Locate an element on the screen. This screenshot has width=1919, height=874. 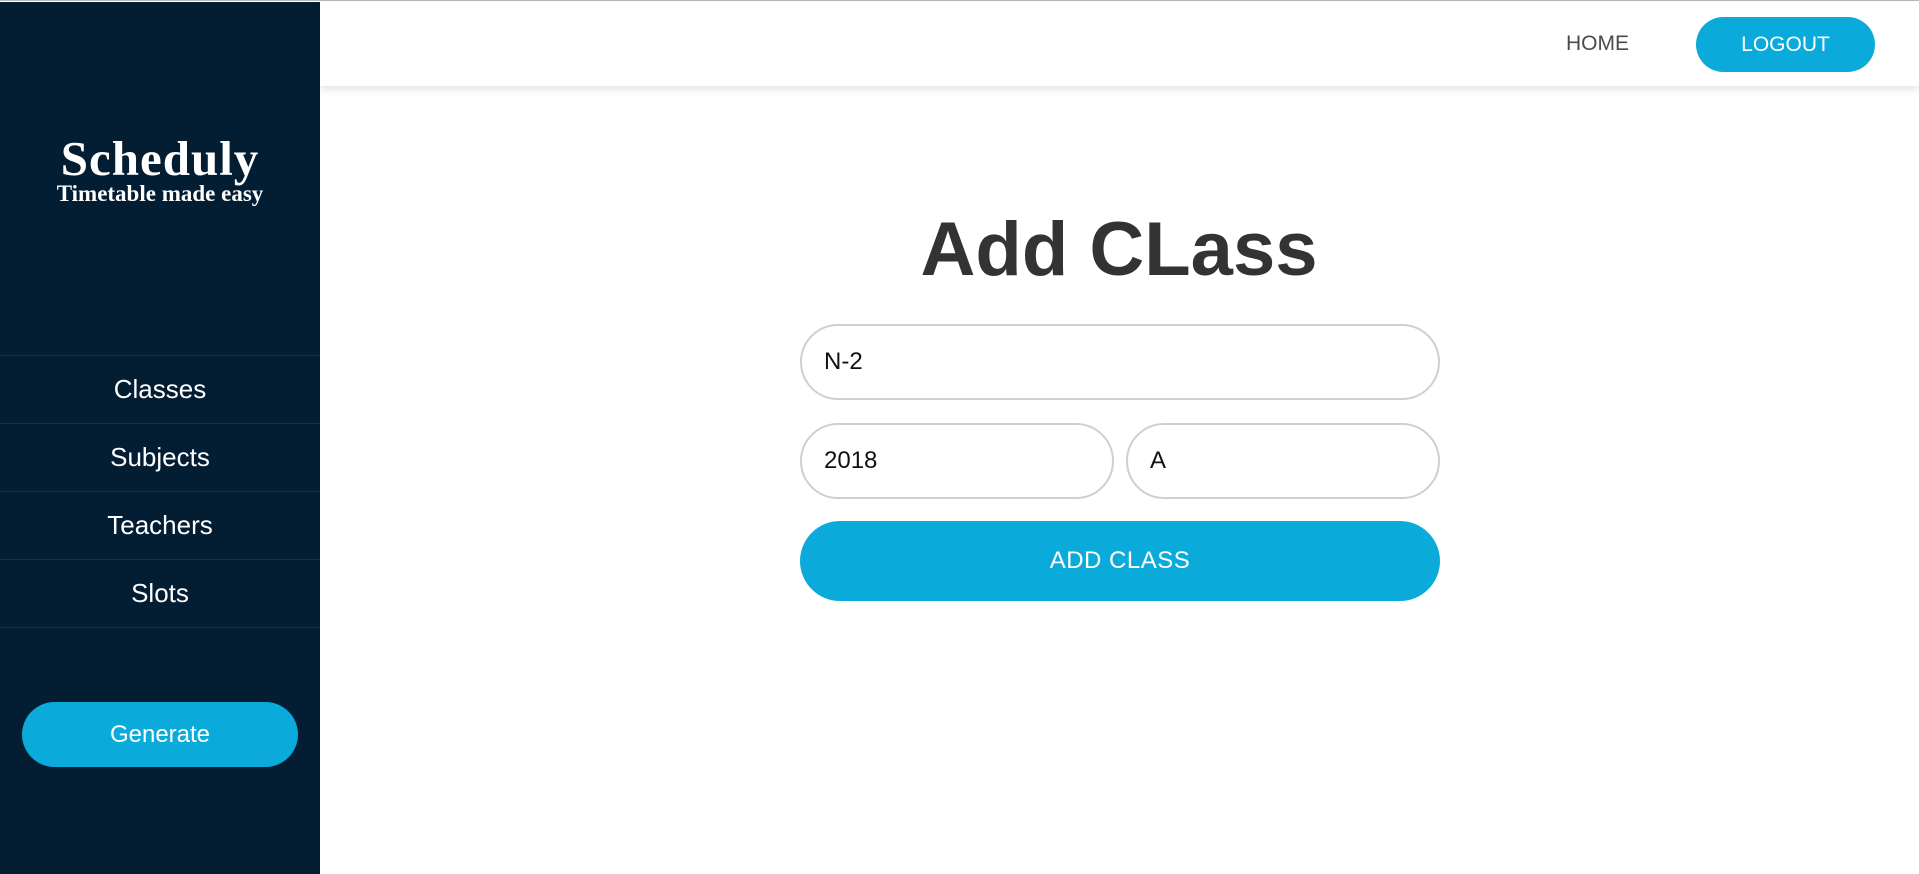
logout-button: LOGOUT is located at coordinates (1785, 44).